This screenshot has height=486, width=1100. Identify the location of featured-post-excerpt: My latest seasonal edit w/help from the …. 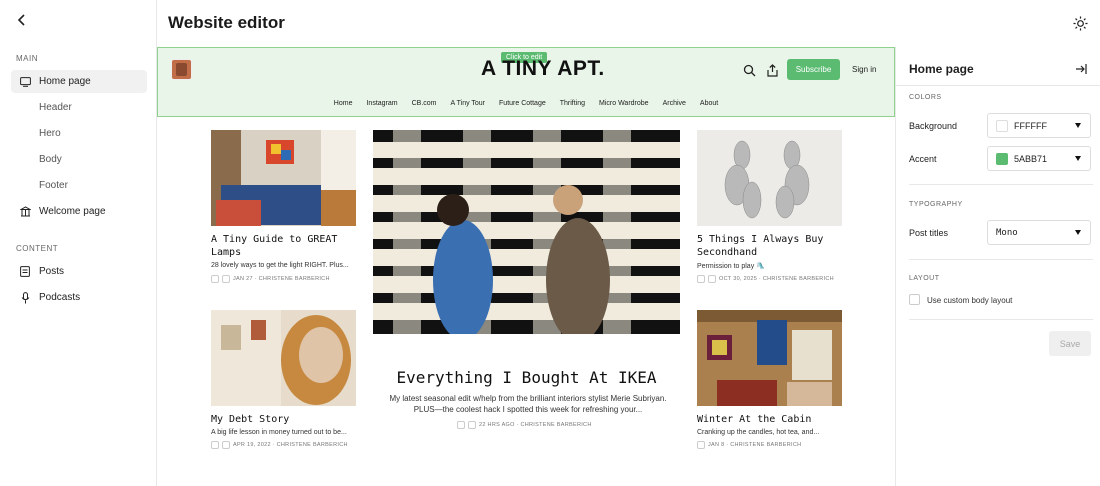
(528, 404).